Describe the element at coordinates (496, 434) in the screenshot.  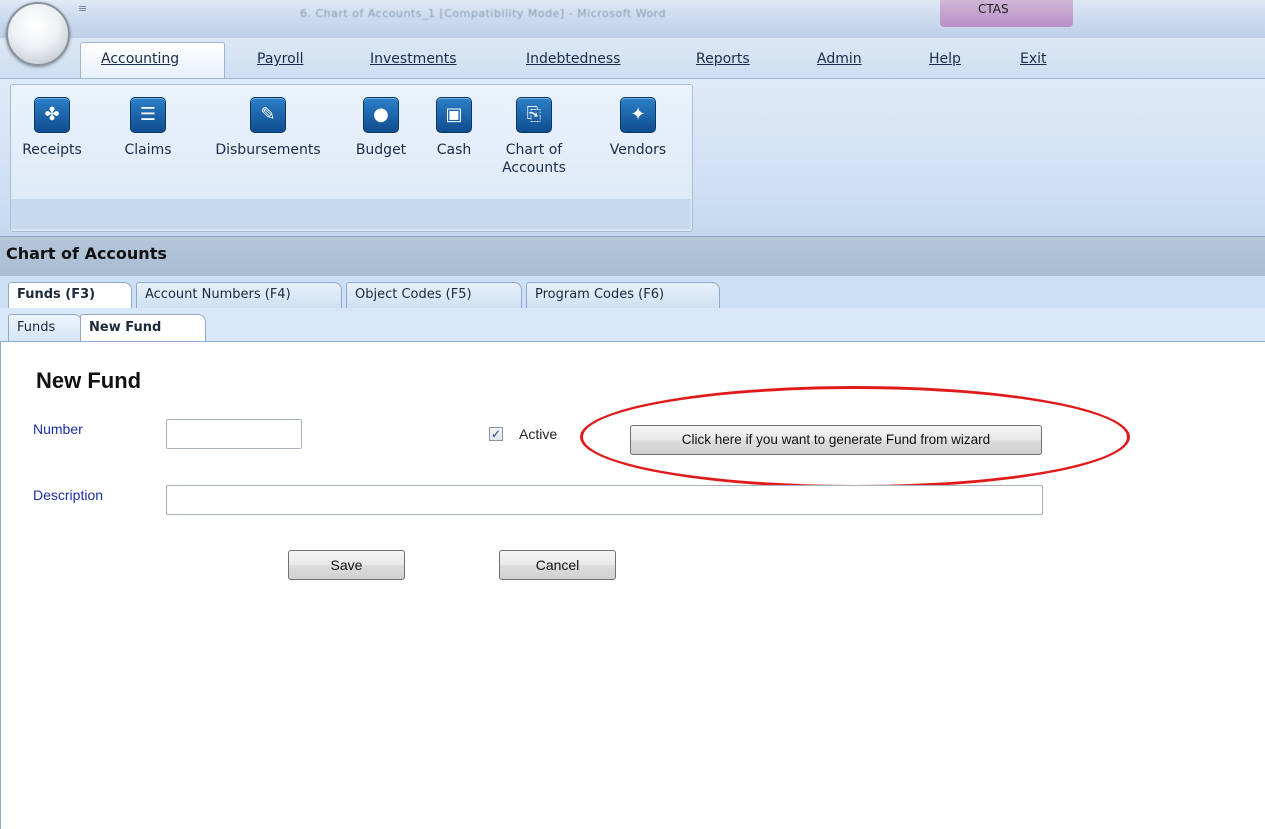
I see `active-checkbox: ✓` at that location.